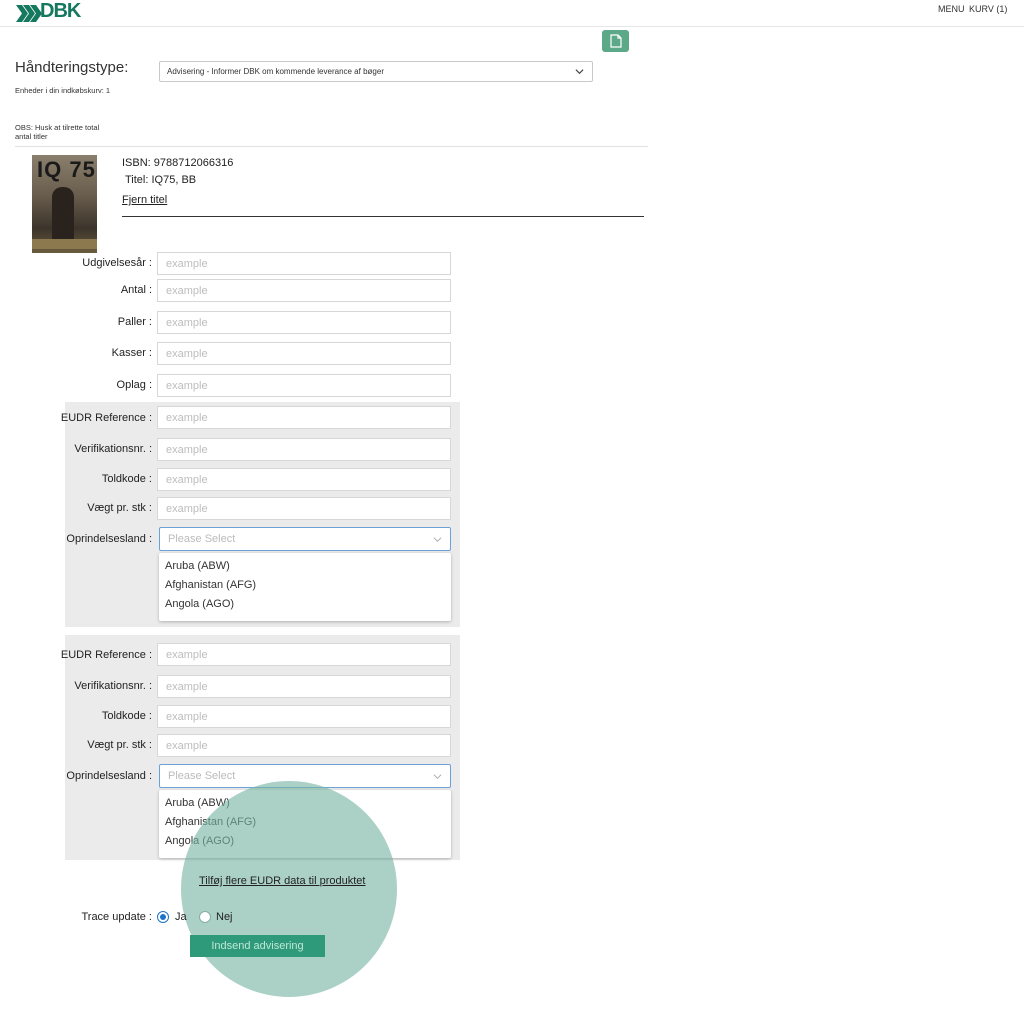 Image resolution: width=1024 pixels, height=1011 pixels. Describe the element at coordinates (57, 132) in the screenshot. I see `obs-note: OBS: Husk at tilrette total antal titler` at that location.